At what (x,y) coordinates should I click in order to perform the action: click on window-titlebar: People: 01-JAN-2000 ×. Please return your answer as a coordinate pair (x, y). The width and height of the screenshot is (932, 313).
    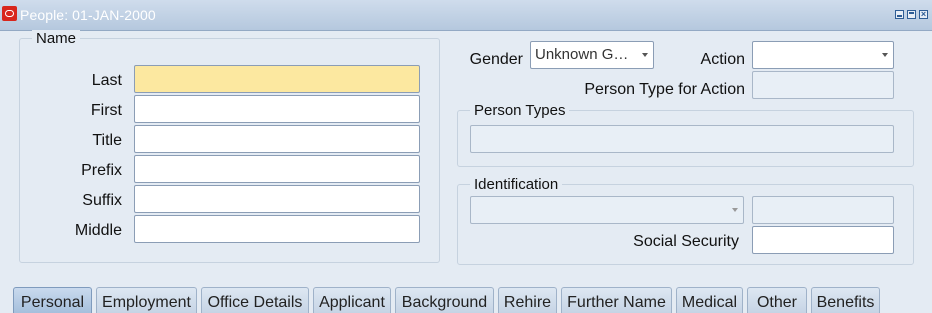
    Looking at the image, I should click on (466, 15).